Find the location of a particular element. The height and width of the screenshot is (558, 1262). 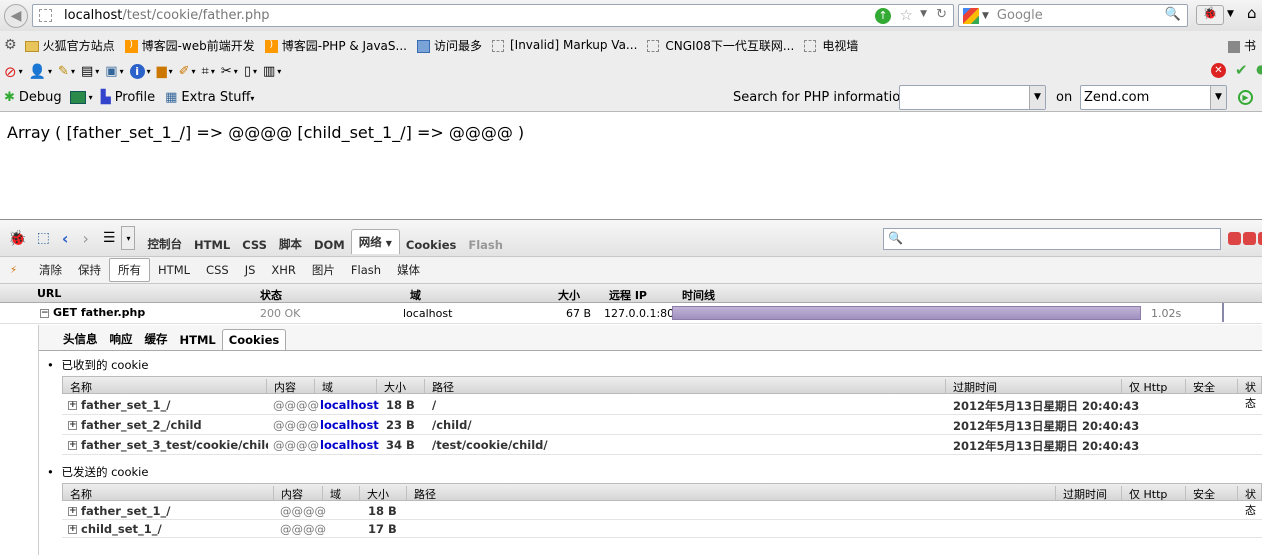

images-icon: ▣ is located at coordinates (111, 71).